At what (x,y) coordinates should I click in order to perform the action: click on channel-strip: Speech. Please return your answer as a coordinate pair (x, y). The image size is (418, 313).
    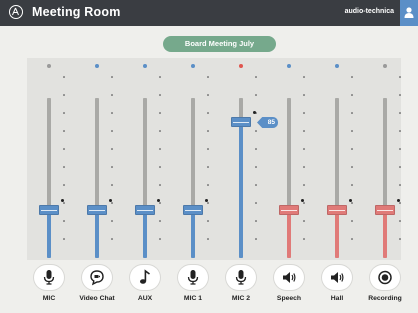
    Looking at the image, I should click on (289, 156).